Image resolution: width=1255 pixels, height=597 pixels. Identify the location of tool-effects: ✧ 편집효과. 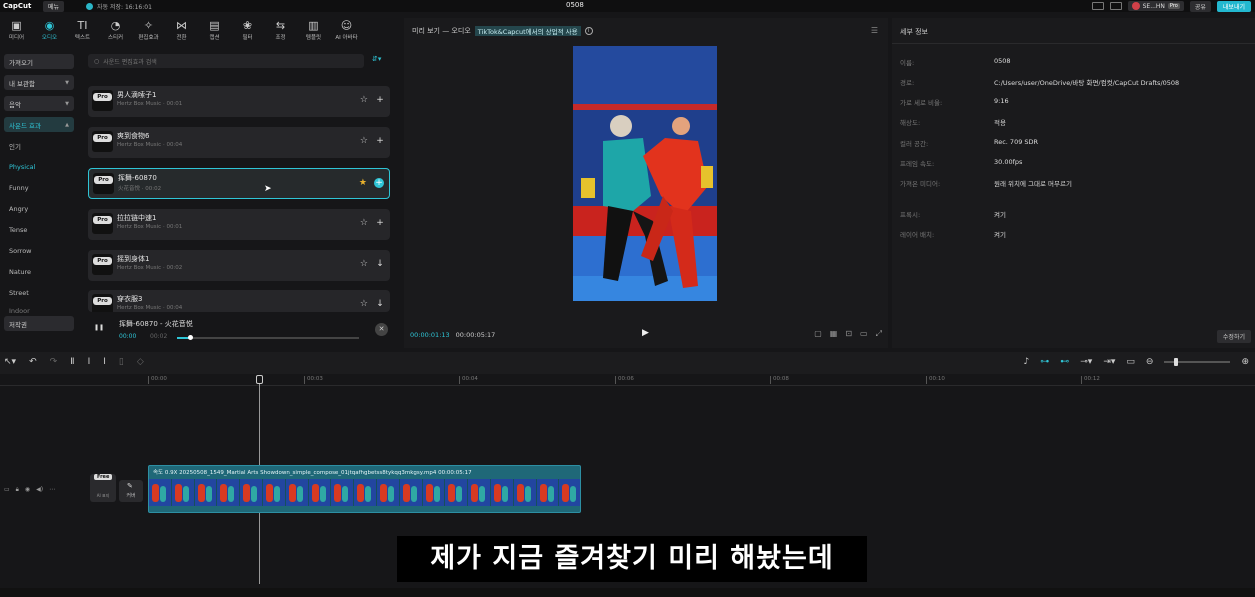
(148, 30).